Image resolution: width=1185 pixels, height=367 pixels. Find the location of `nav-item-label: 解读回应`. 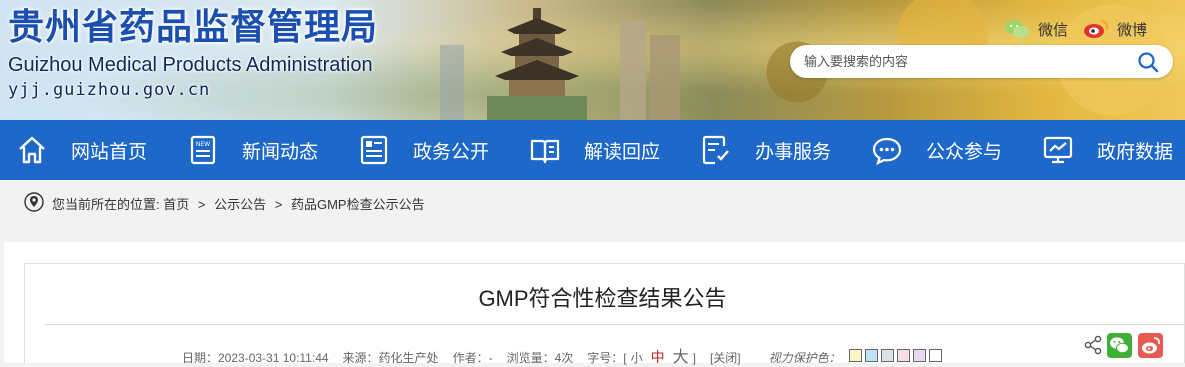

nav-item-label: 解读回应 is located at coordinates (622, 152).